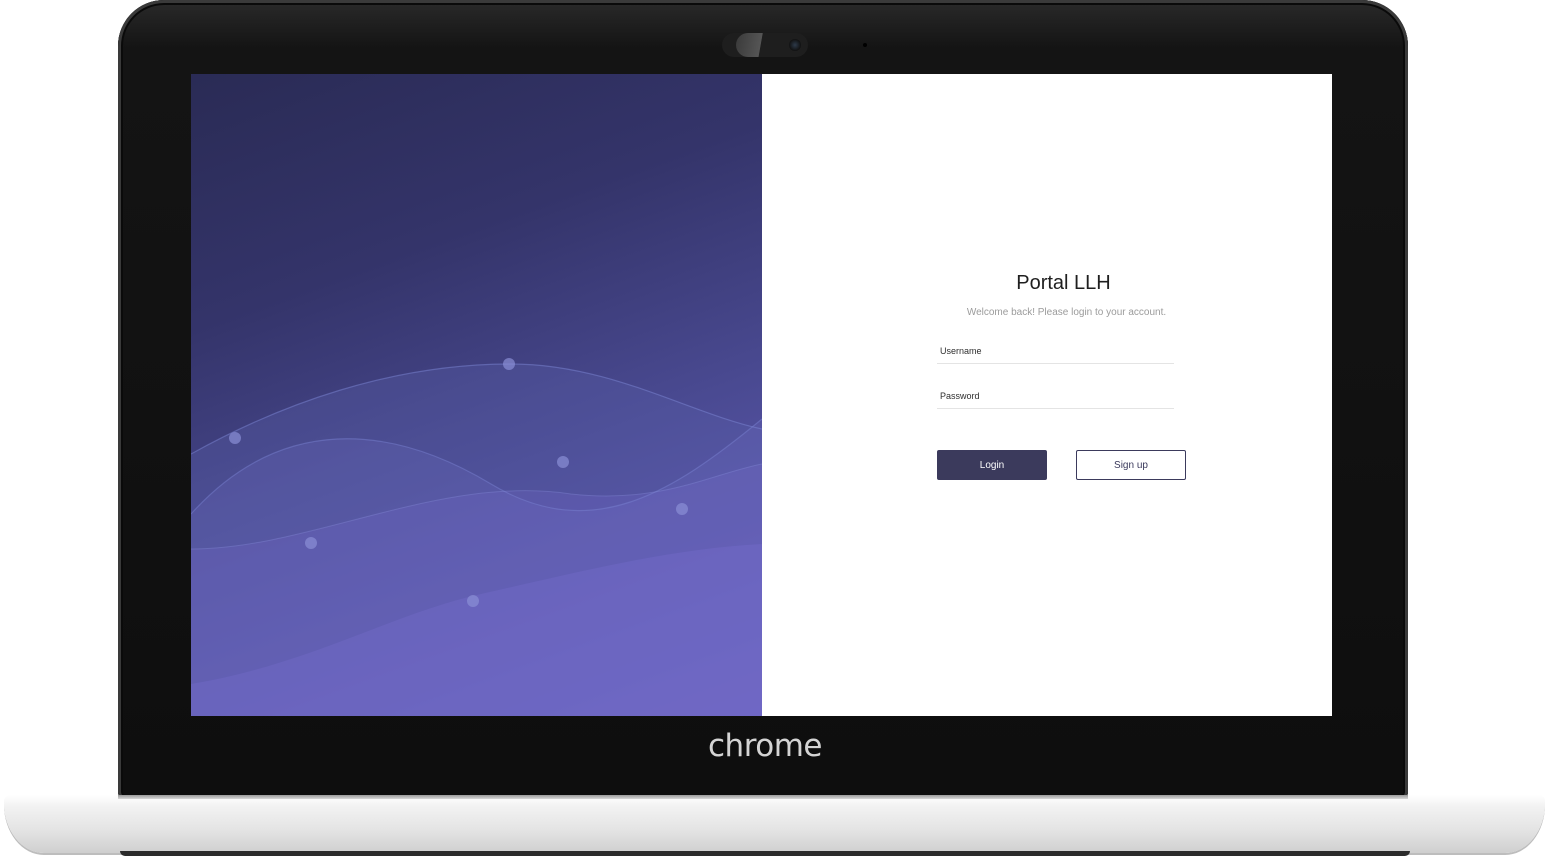 The width and height of the screenshot is (1547, 856). What do you see at coordinates (763, 797) in the screenshot?
I see `laptop-hinge` at bounding box center [763, 797].